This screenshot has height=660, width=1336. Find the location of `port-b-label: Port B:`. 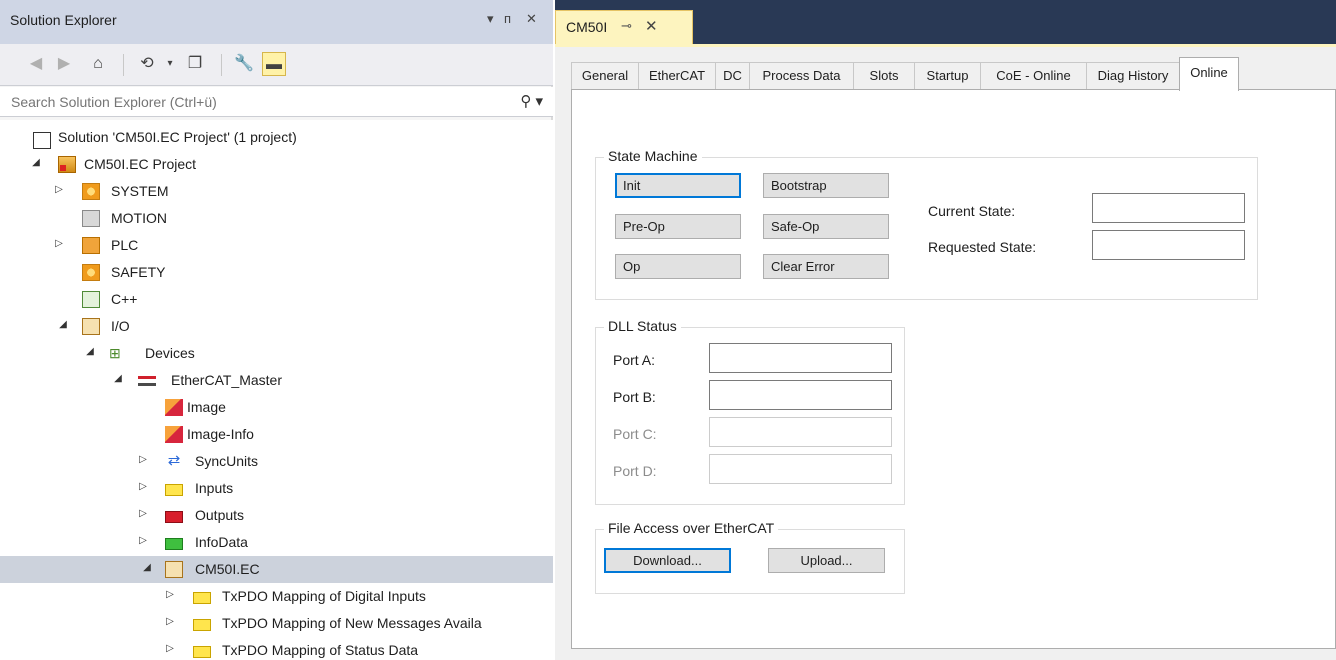

port-b-label: Port B: is located at coordinates (634, 397).